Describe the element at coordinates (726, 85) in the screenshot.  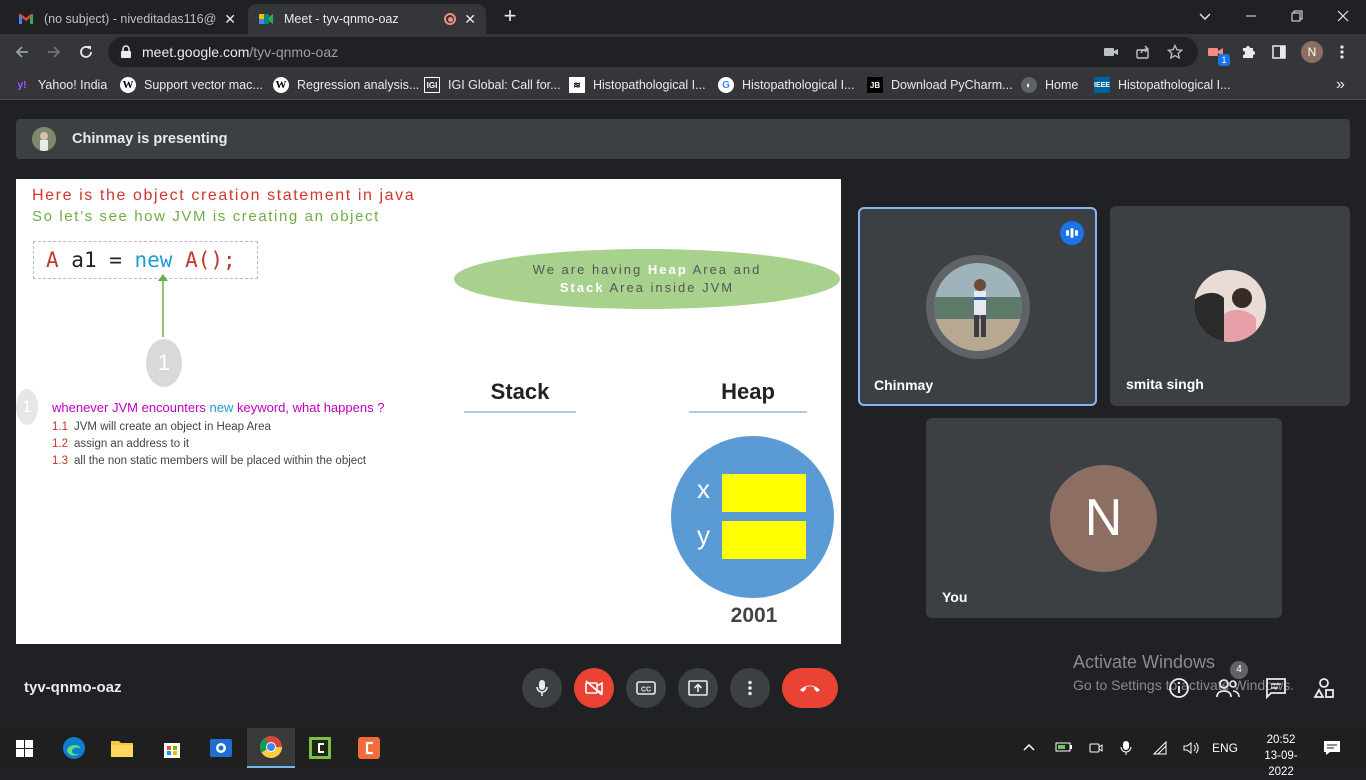
I see `google-icon: G` at that location.